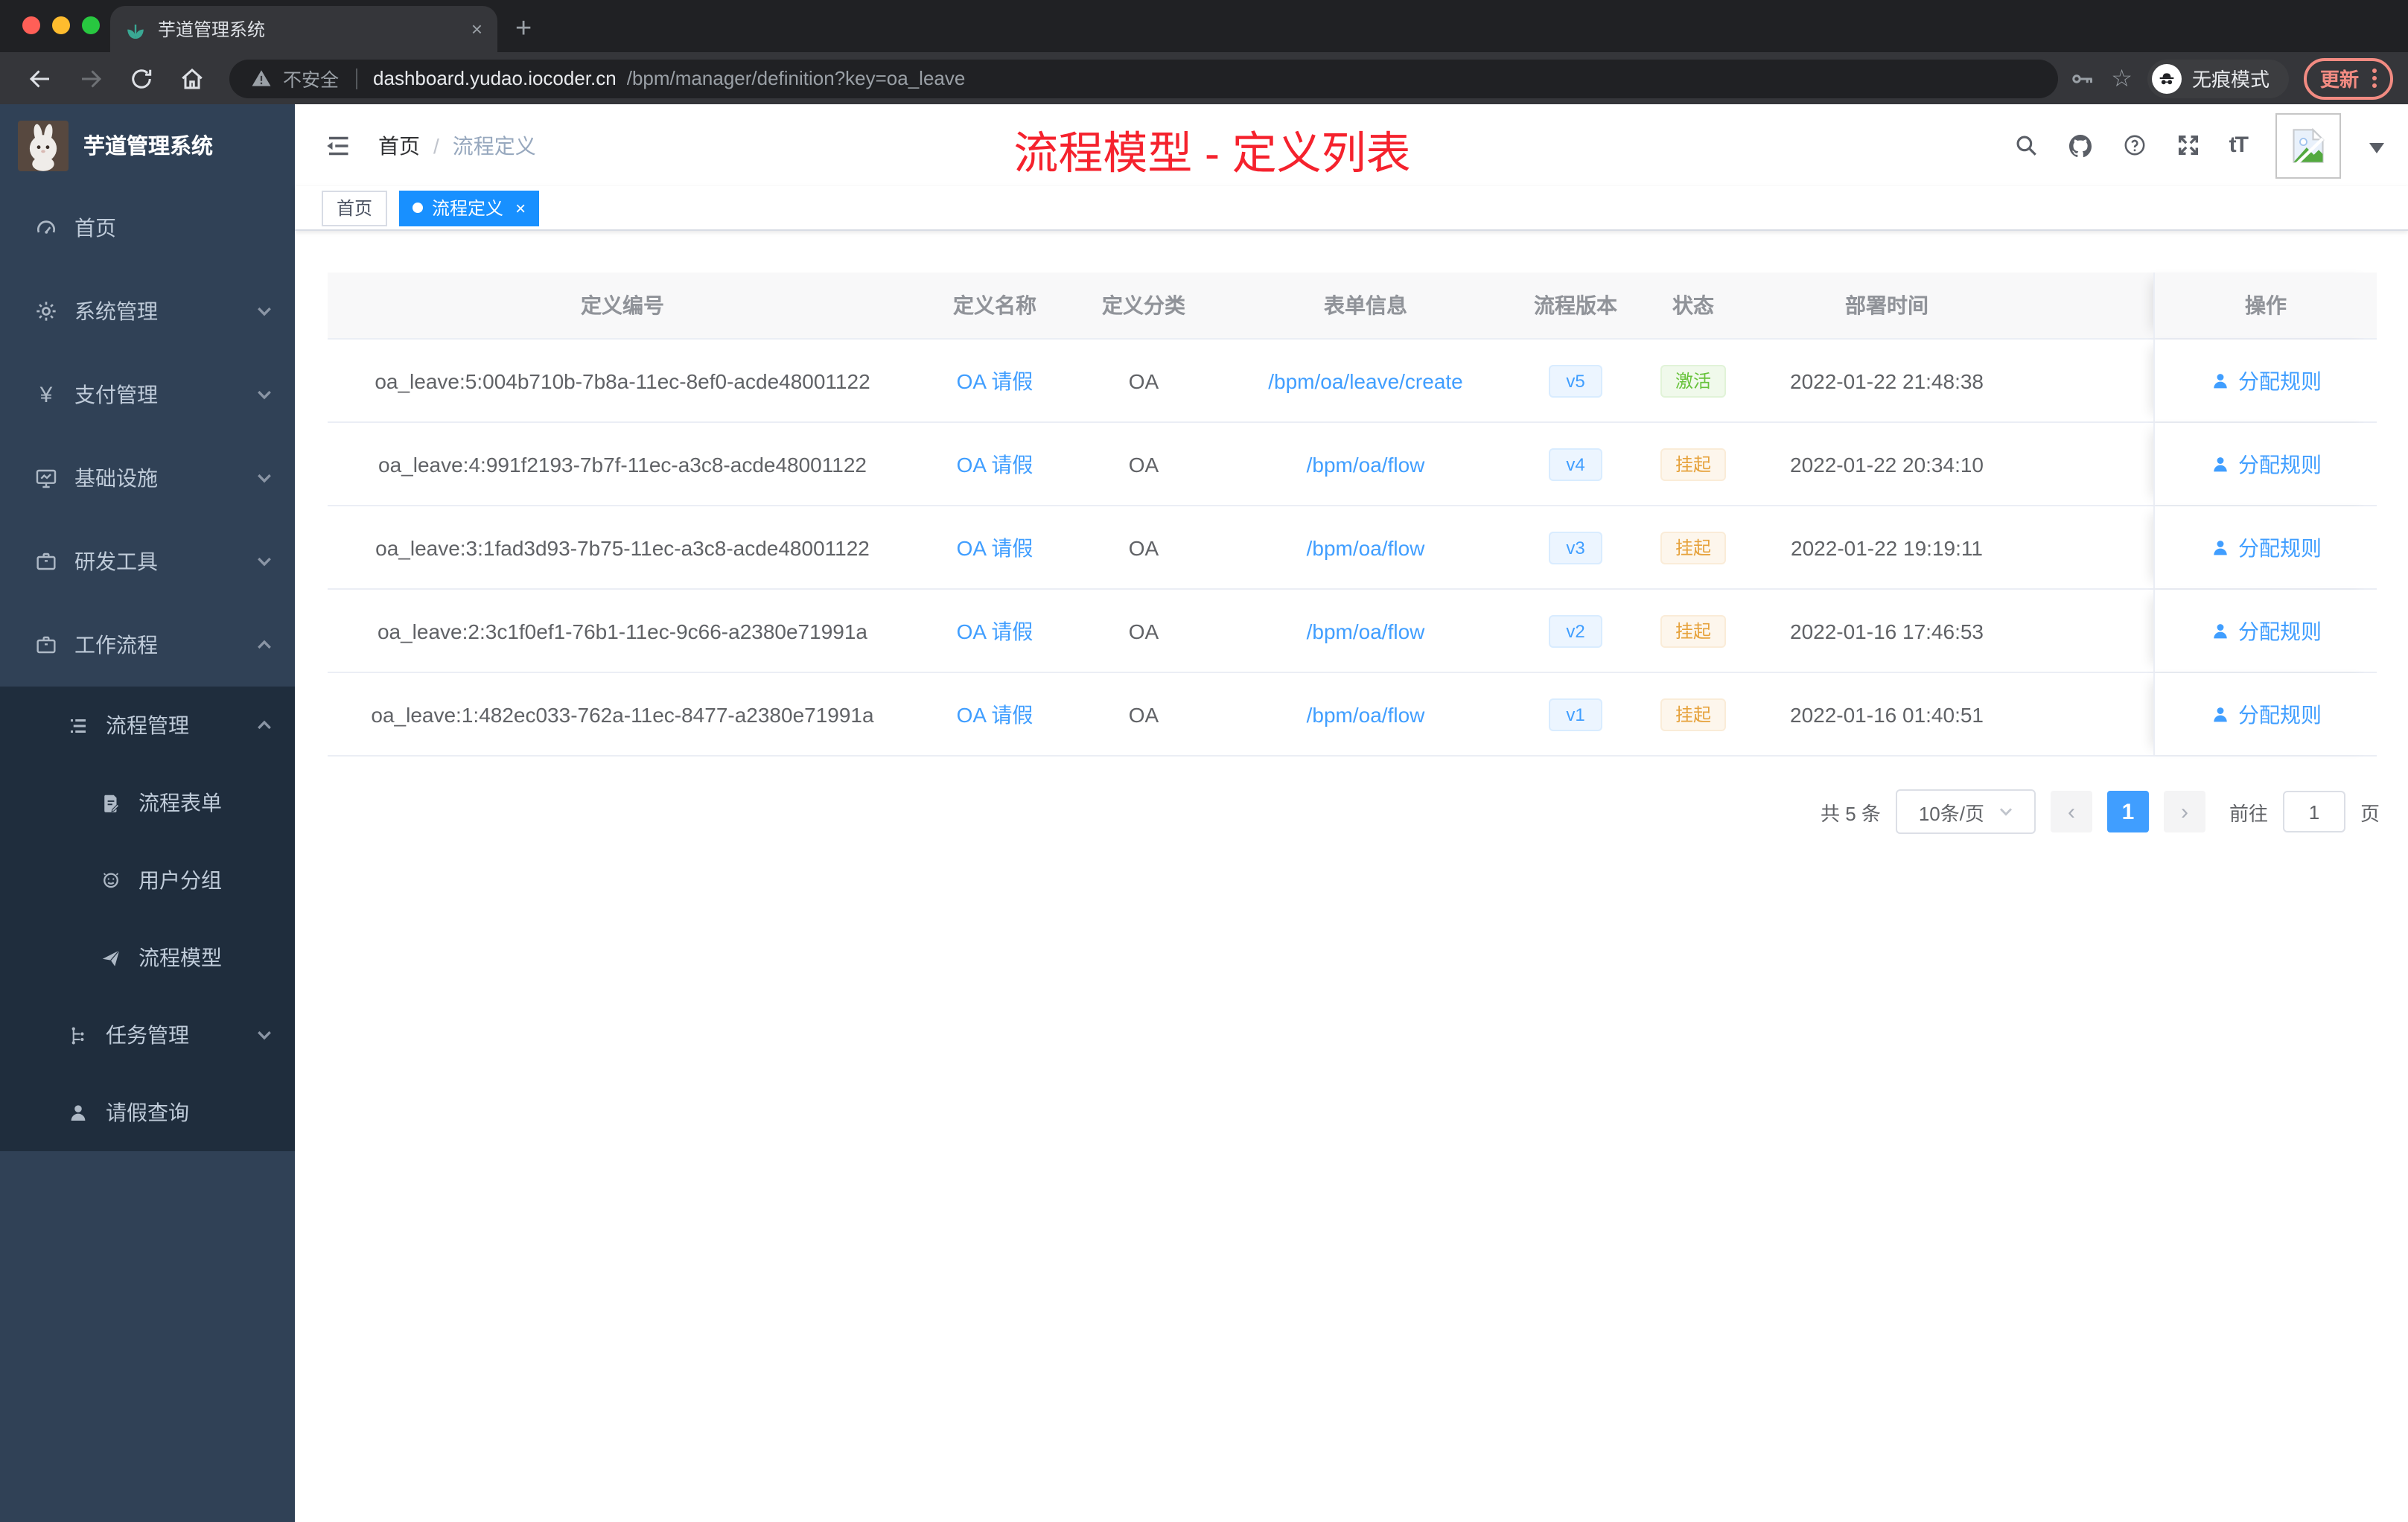 This screenshot has height=1522, width=2408. Describe the element at coordinates (264, 645) in the screenshot. I see `chevron-up-icon` at that location.